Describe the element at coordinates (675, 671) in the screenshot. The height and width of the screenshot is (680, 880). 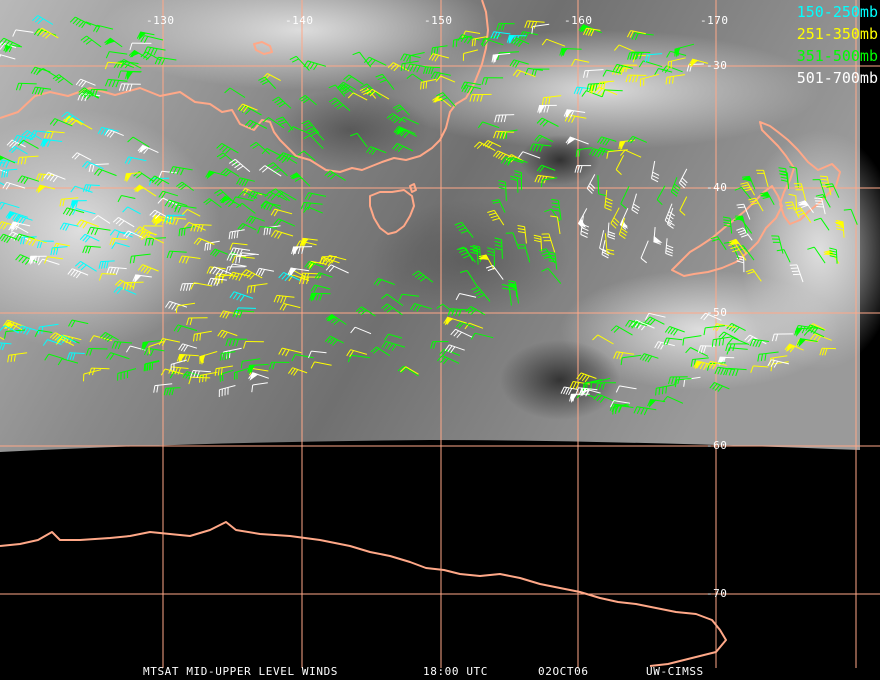
I see `footer-credit: UW-CIMSS` at that location.